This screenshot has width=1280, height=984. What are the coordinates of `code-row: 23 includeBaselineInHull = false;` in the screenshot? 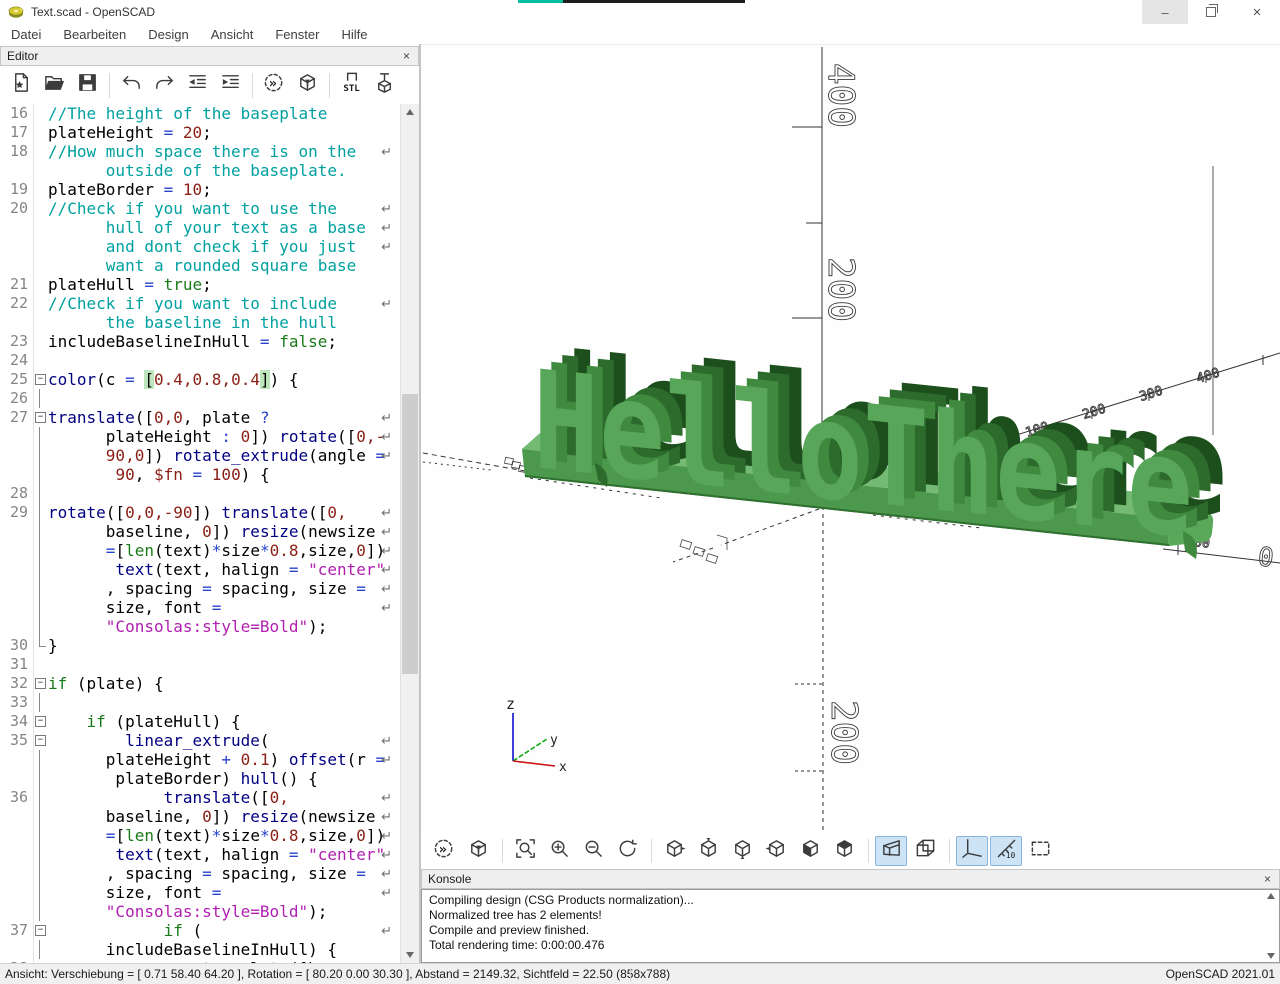 It's located at (200, 341).